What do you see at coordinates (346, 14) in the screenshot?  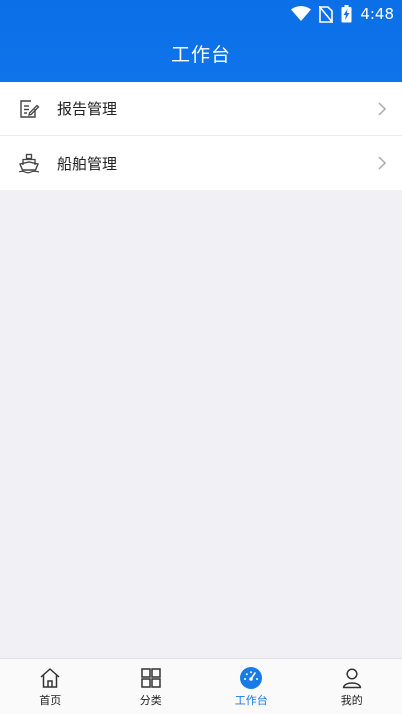 I see `battery-charging-icon` at bounding box center [346, 14].